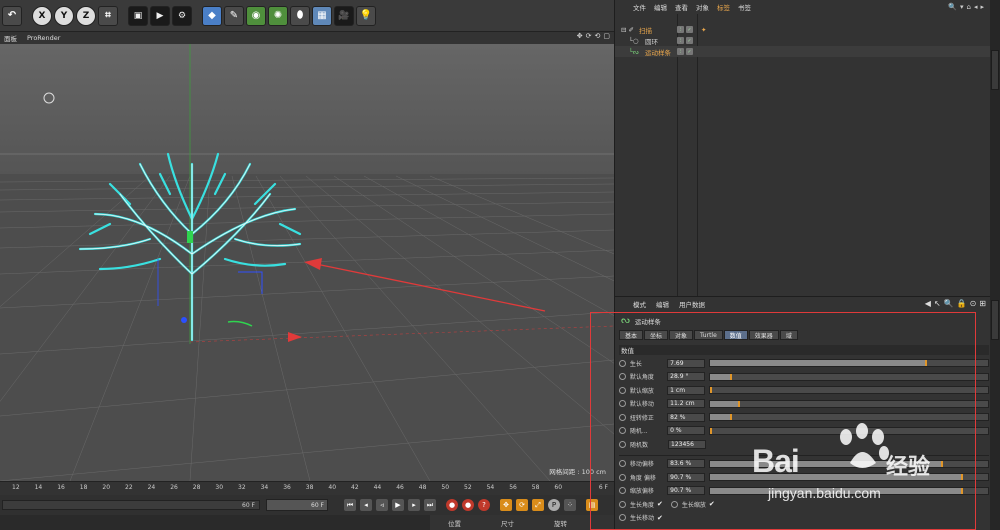  What do you see at coordinates (803, 29) in the screenshot?
I see `object-row-sweep: ⊟ ✐ 扫描 ⁝ ✓ ✦` at bounding box center [803, 29].